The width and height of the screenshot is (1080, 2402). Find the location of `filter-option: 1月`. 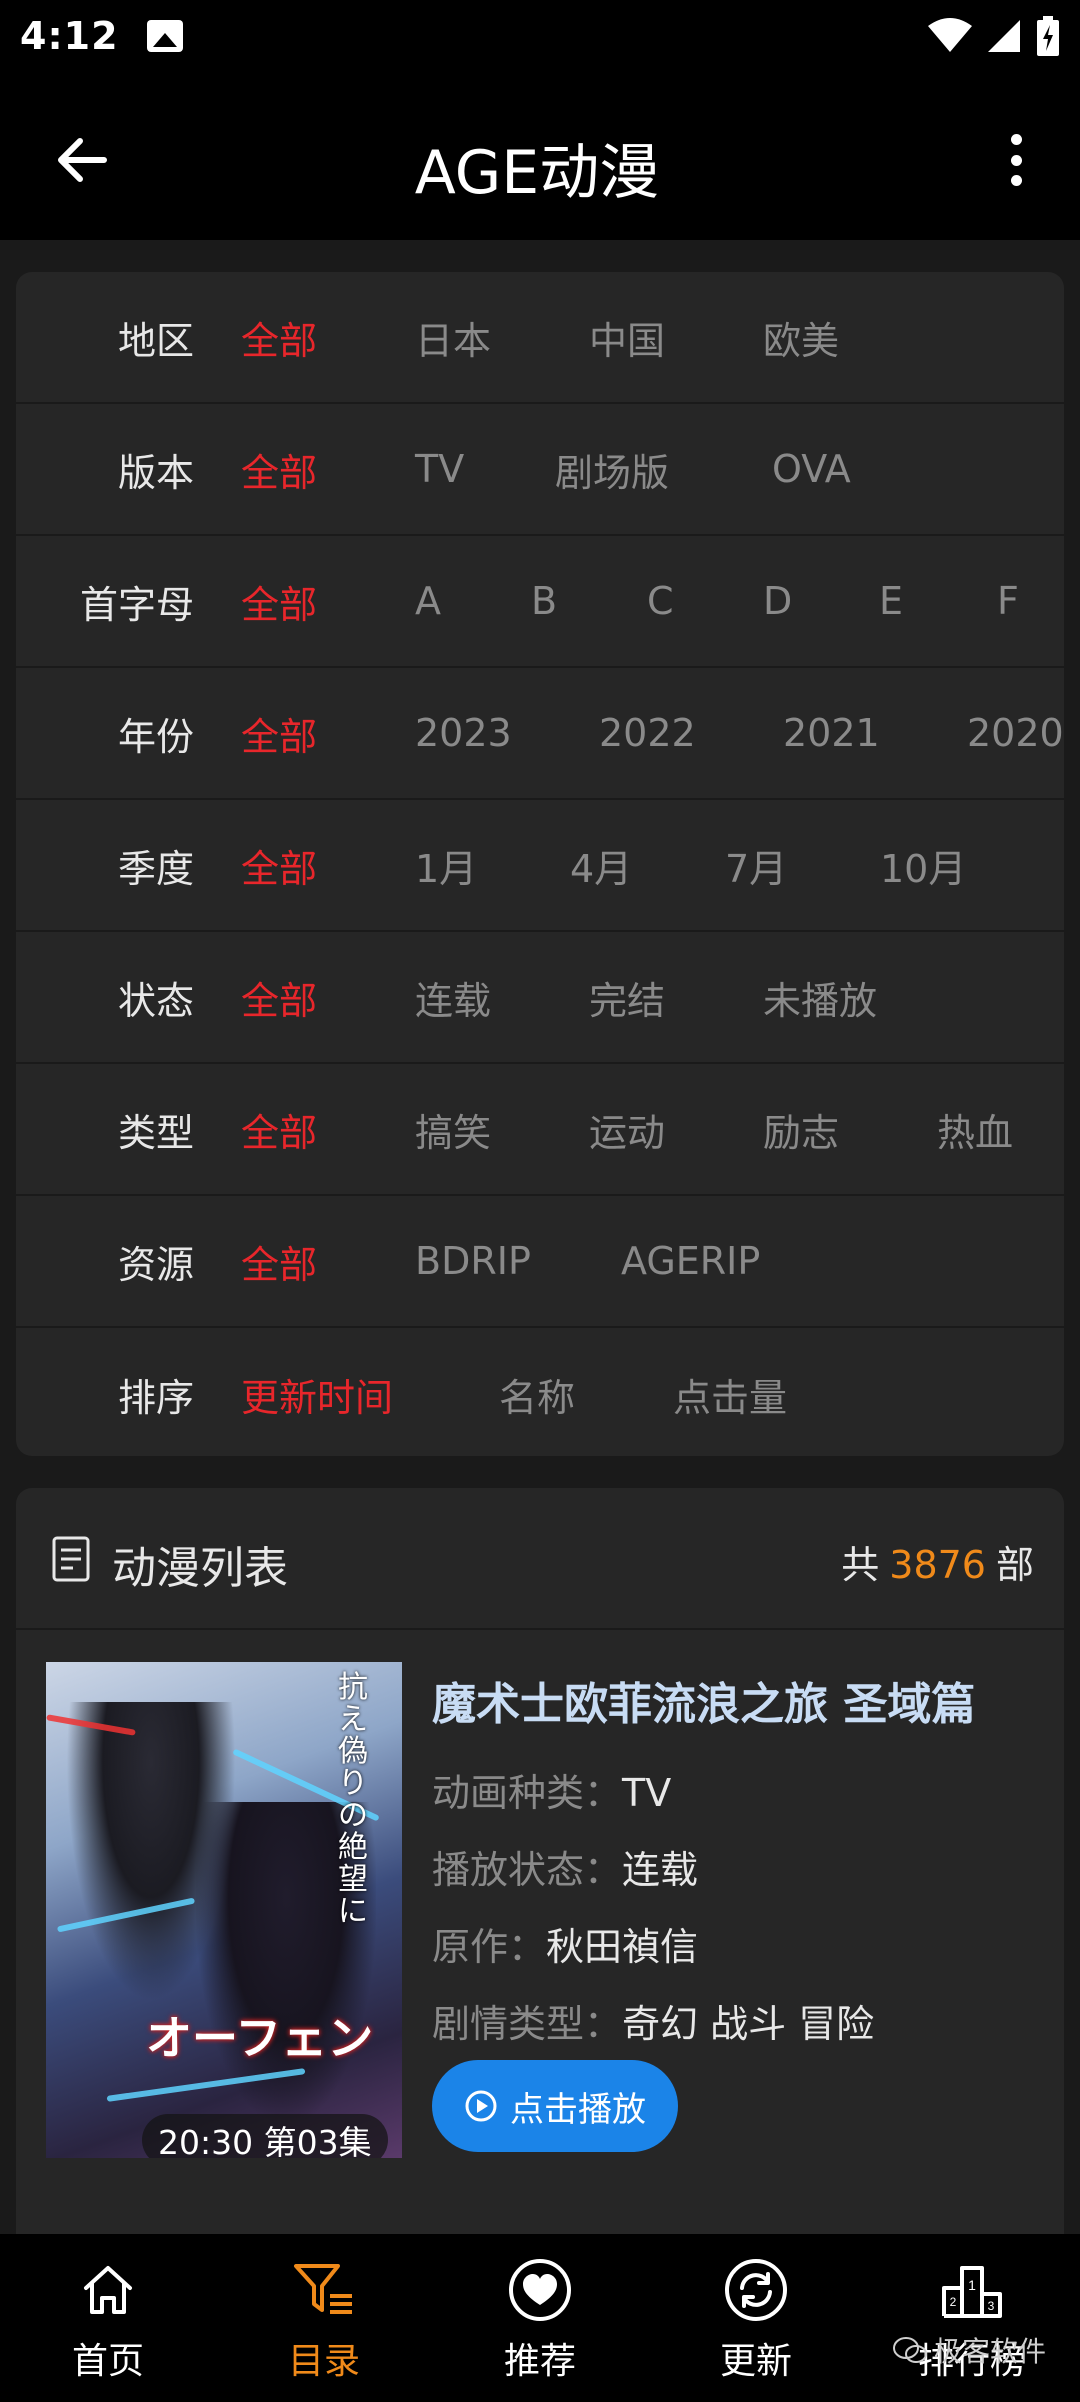

filter-option: 1月 is located at coordinates (446, 865).